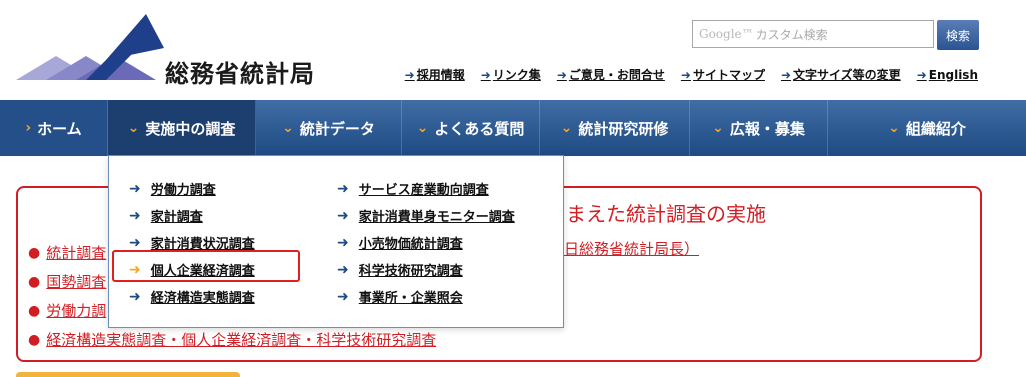 This screenshot has height=377, width=1026. What do you see at coordinates (426, 215) in the screenshot?
I see `dropdown-item-single-household-monitor-survey: ➜ 家計消費単身モニター調査` at bounding box center [426, 215].